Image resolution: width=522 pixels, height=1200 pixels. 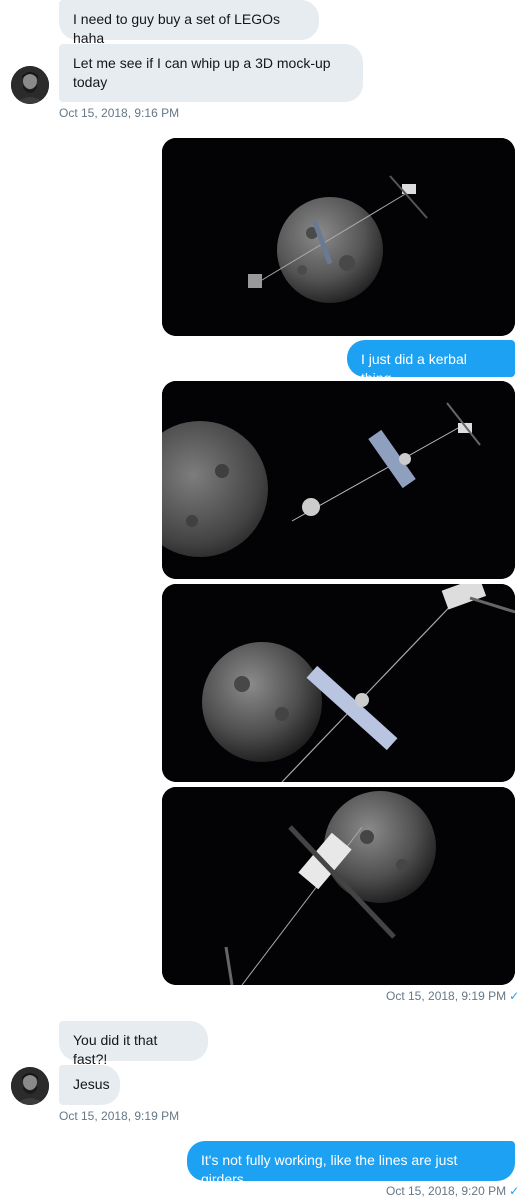 I want to click on message-bubble-received: I need to guy buy a set of LEGOs haha, so click(x=189, y=23).